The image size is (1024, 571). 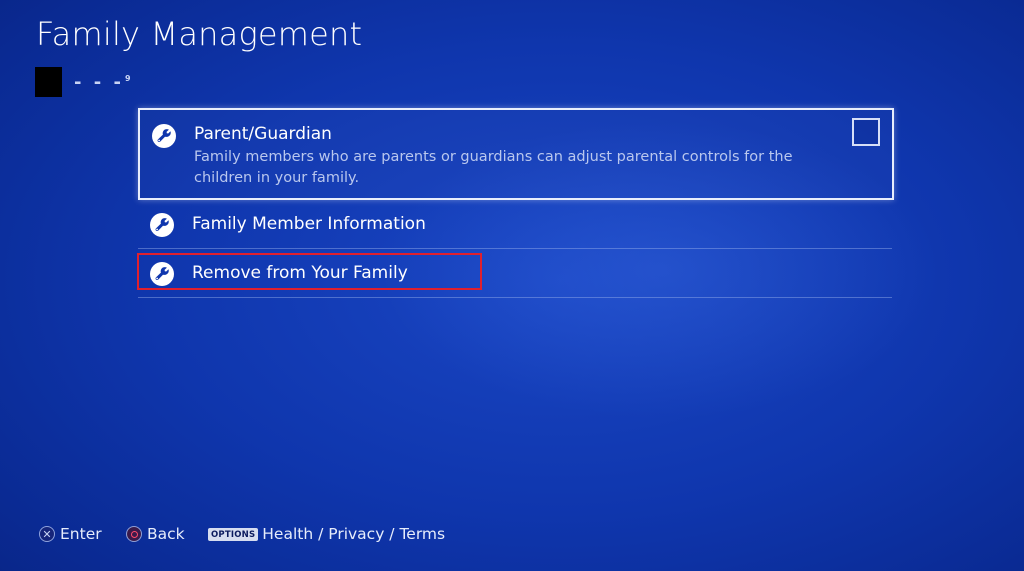 I want to click on menu-item-label: Family Member Information, so click(x=309, y=224).